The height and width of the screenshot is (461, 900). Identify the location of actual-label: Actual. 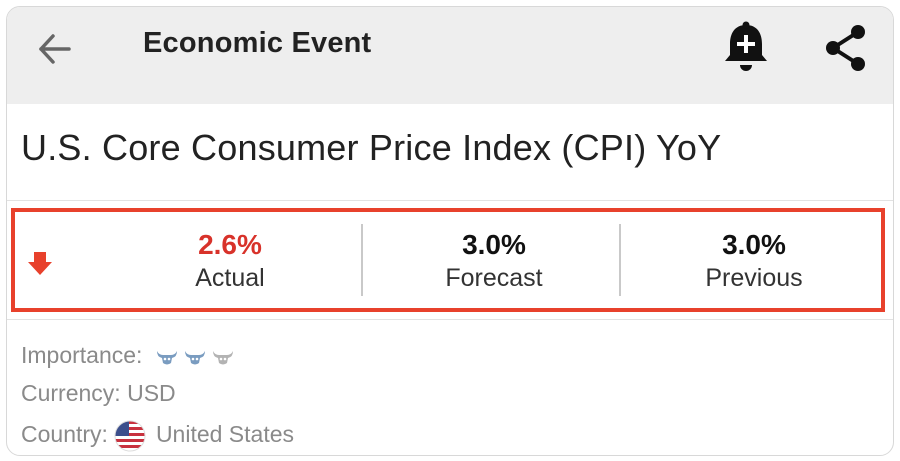
(230, 278).